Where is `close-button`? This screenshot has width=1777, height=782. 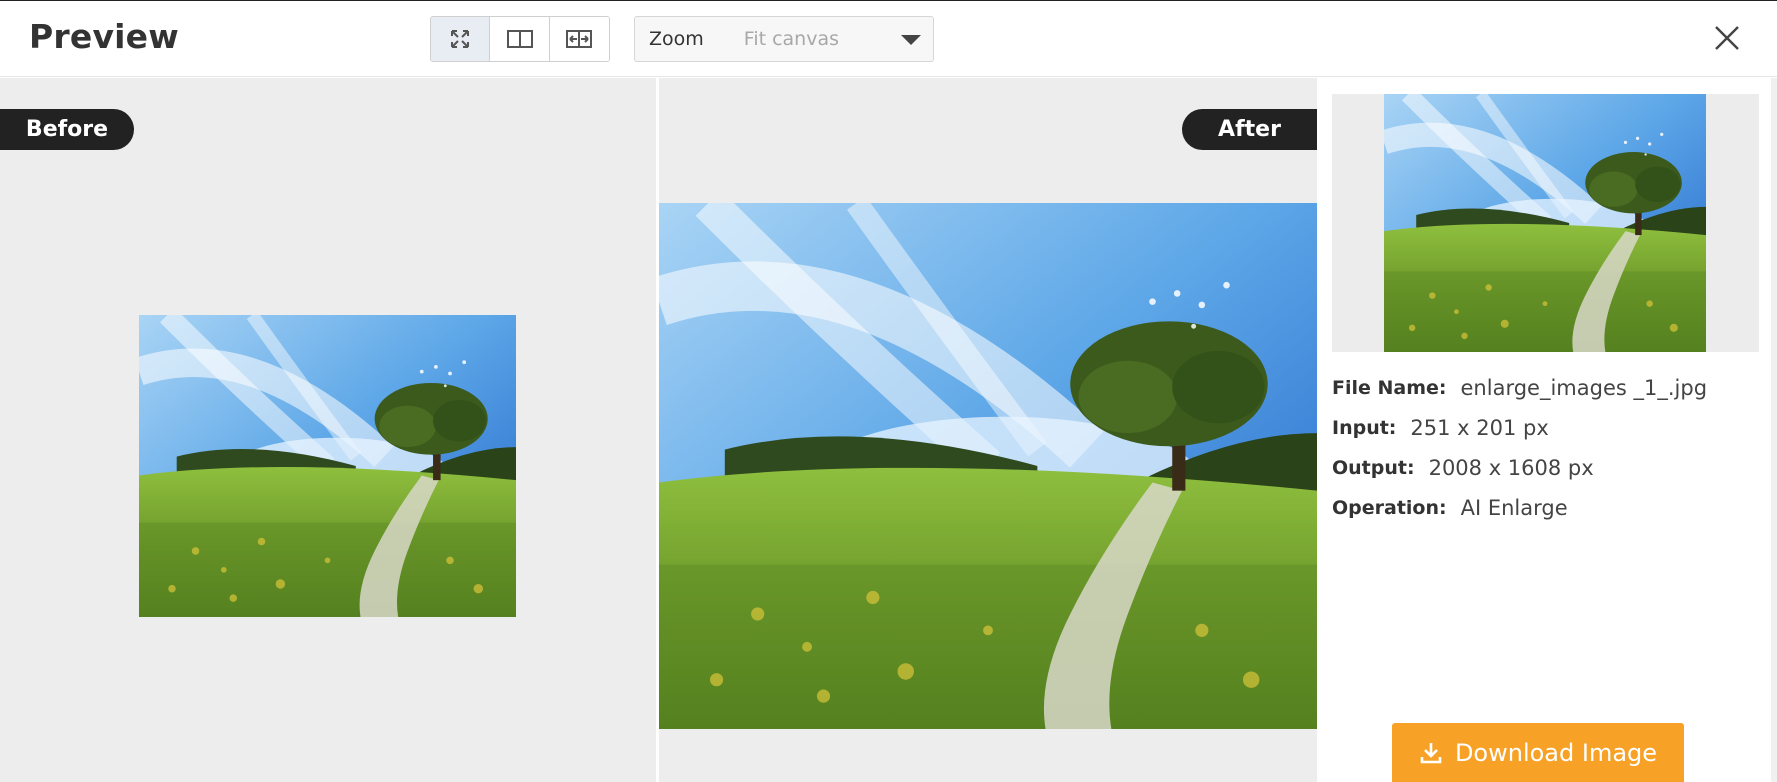 close-button is located at coordinates (1727, 38).